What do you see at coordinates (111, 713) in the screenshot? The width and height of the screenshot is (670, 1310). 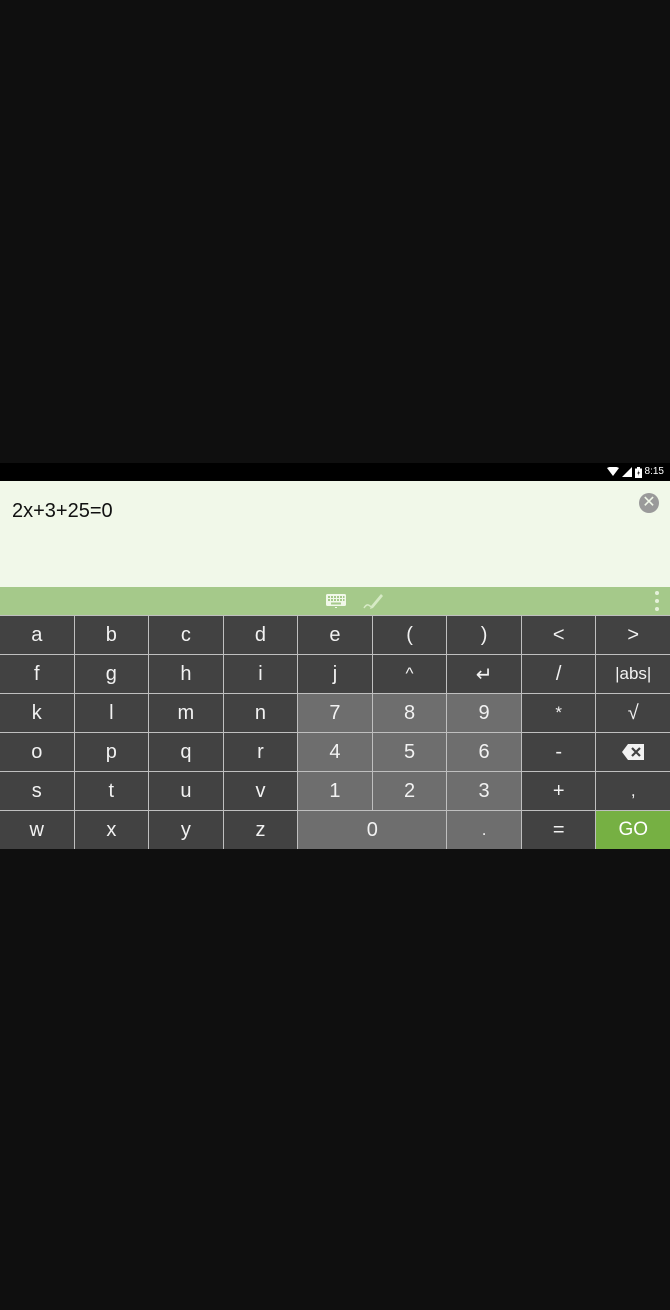 I see `key-l: l` at bounding box center [111, 713].